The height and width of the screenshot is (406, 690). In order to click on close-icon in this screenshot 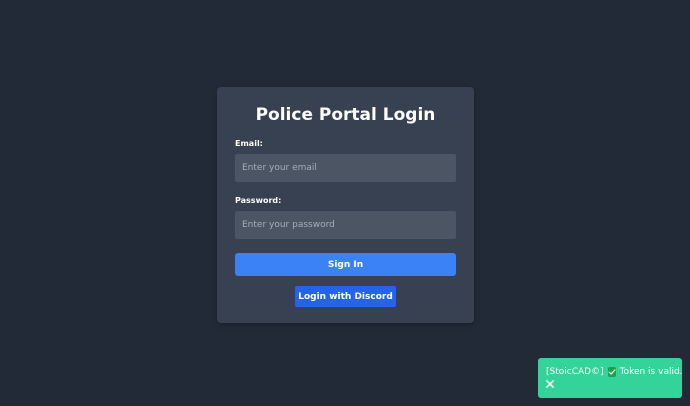, I will do `click(551, 385)`.